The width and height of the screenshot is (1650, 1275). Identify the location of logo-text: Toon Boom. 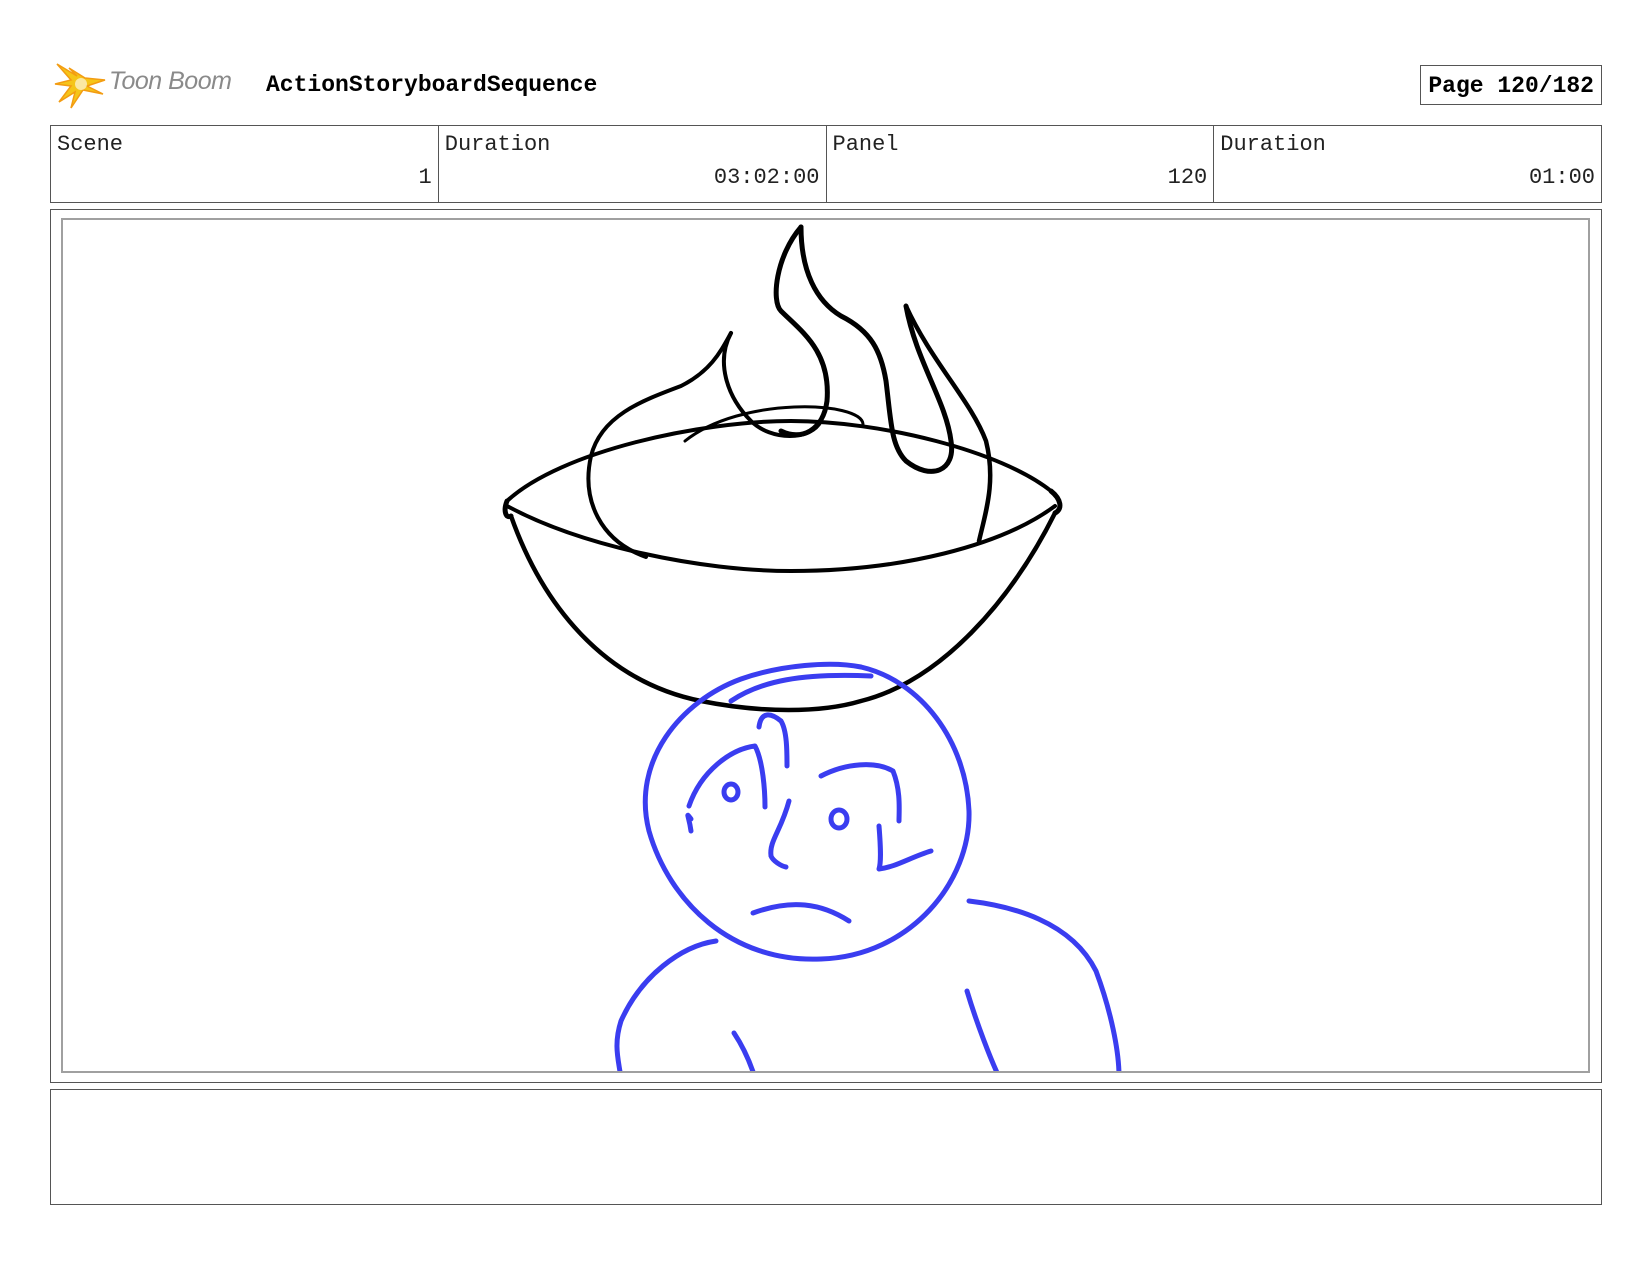
(170, 81).